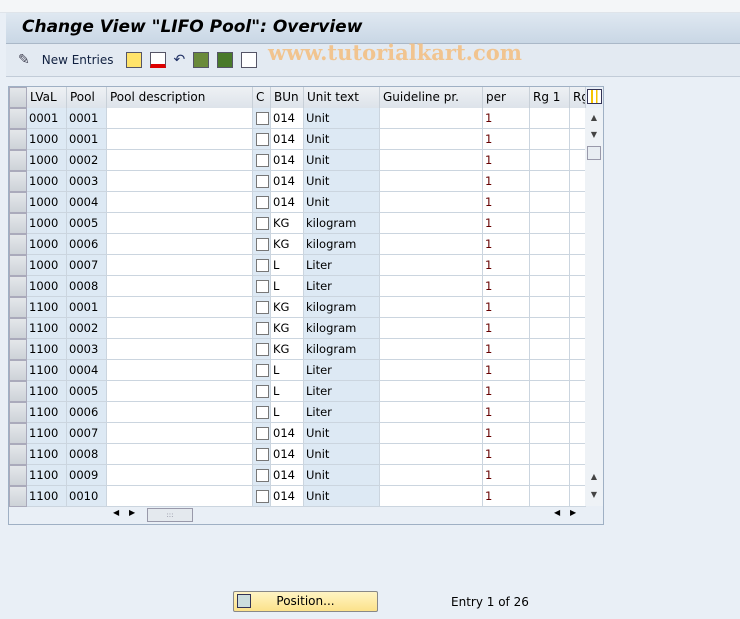  I want to click on scroll-right-icon: ▶, so click(132, 512).